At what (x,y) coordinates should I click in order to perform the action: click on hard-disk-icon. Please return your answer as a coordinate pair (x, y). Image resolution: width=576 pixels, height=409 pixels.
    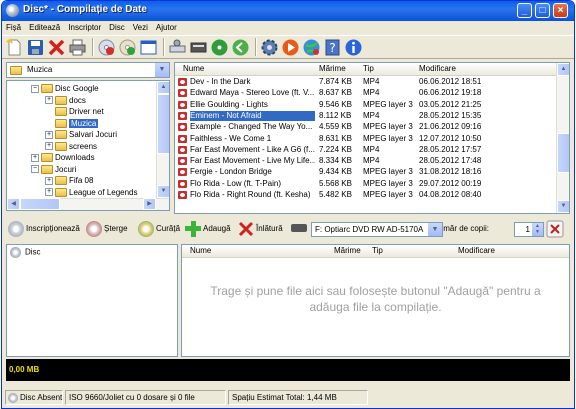
    Looking at the image, I should click on (198, 47).